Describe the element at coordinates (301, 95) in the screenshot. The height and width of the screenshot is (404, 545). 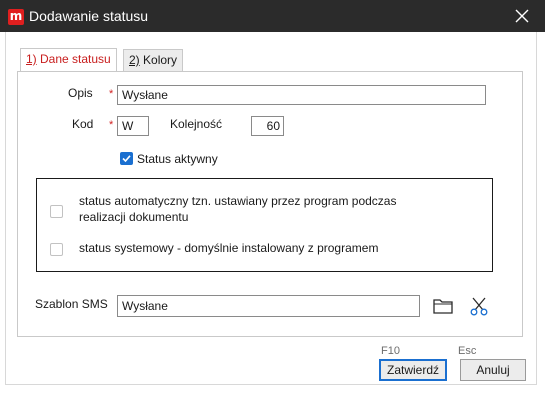
I see `opis-input: Wysłane` at that location.